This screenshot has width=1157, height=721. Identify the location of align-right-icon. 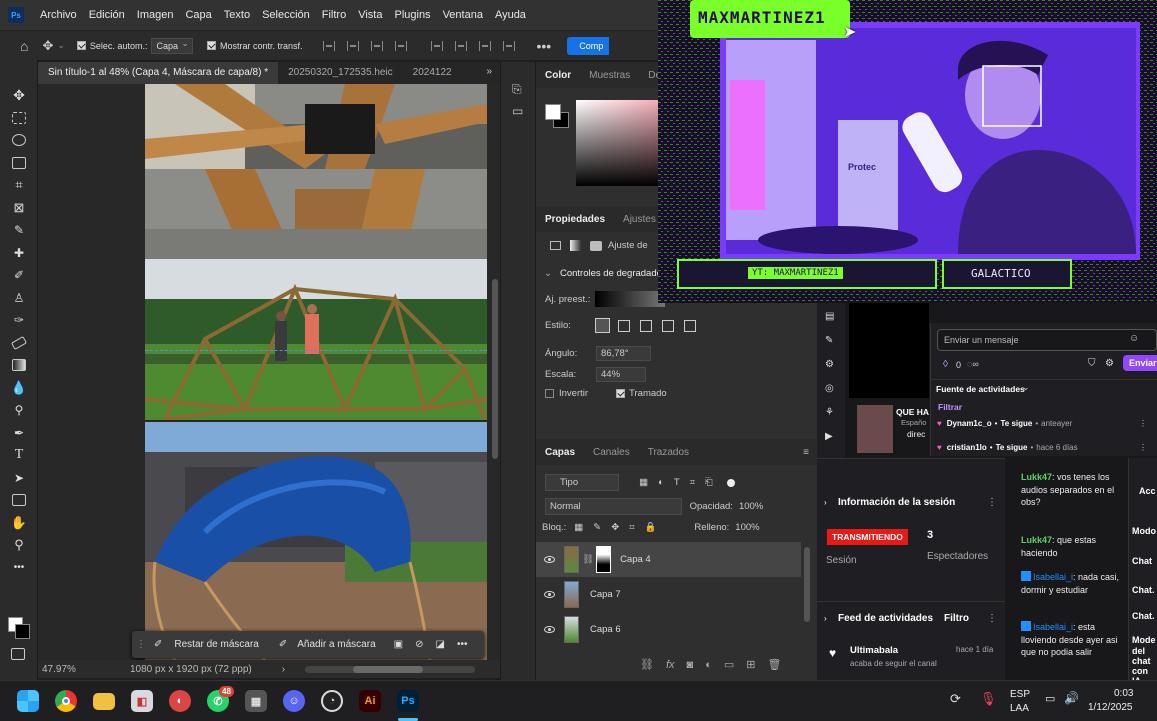
(376, 45).